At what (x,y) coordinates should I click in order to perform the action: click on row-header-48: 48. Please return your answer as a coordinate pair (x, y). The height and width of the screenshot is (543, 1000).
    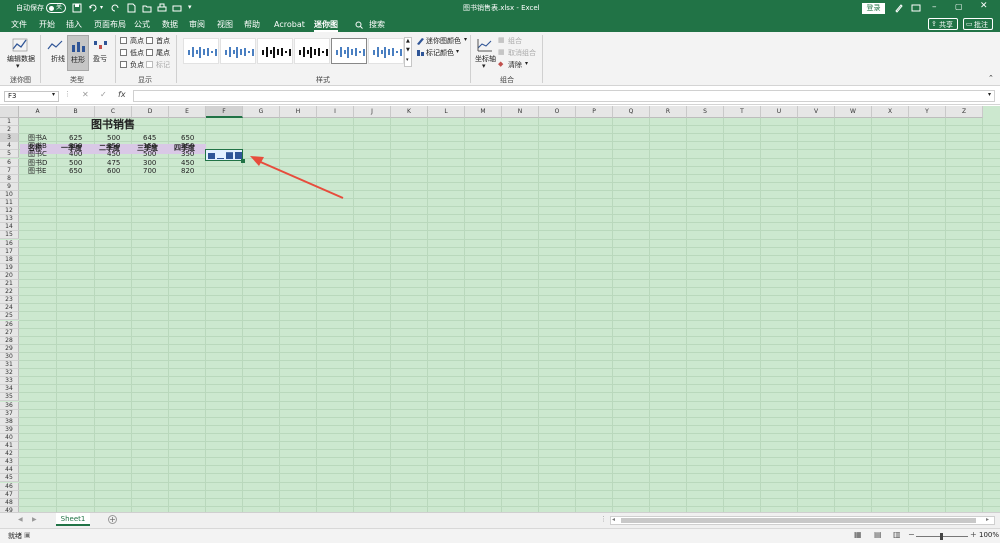
    Looking at the image, I should click on (9, 502).